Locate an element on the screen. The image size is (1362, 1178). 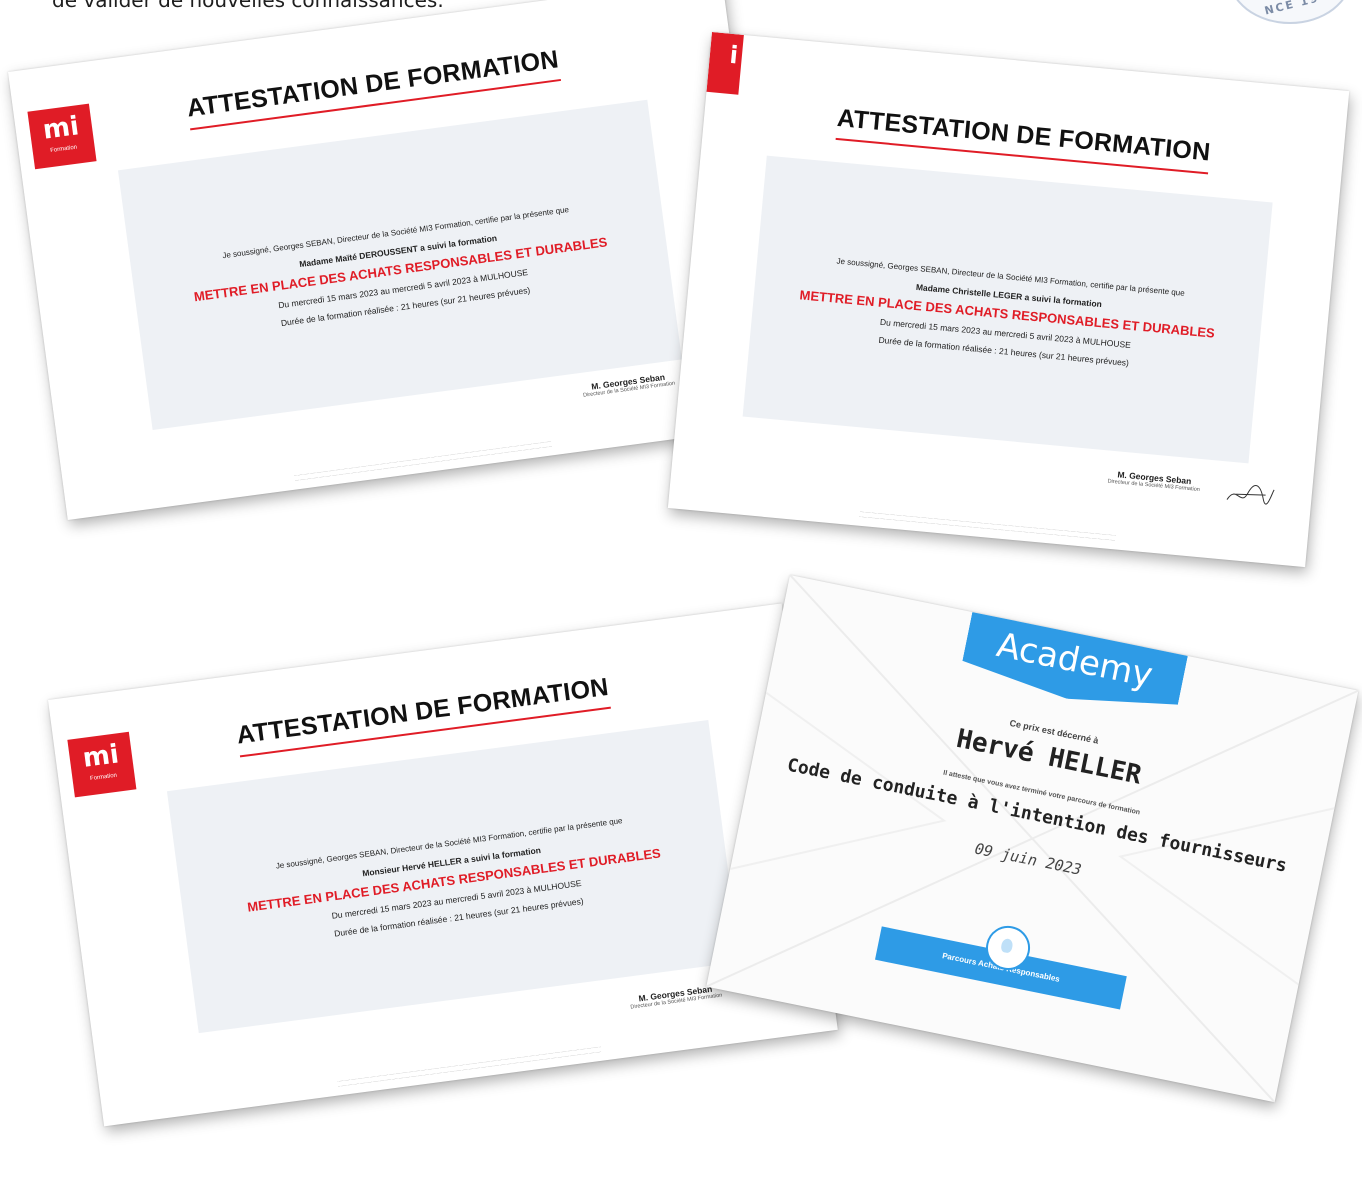
logo-mark: i is located at coordinates (734, 55).